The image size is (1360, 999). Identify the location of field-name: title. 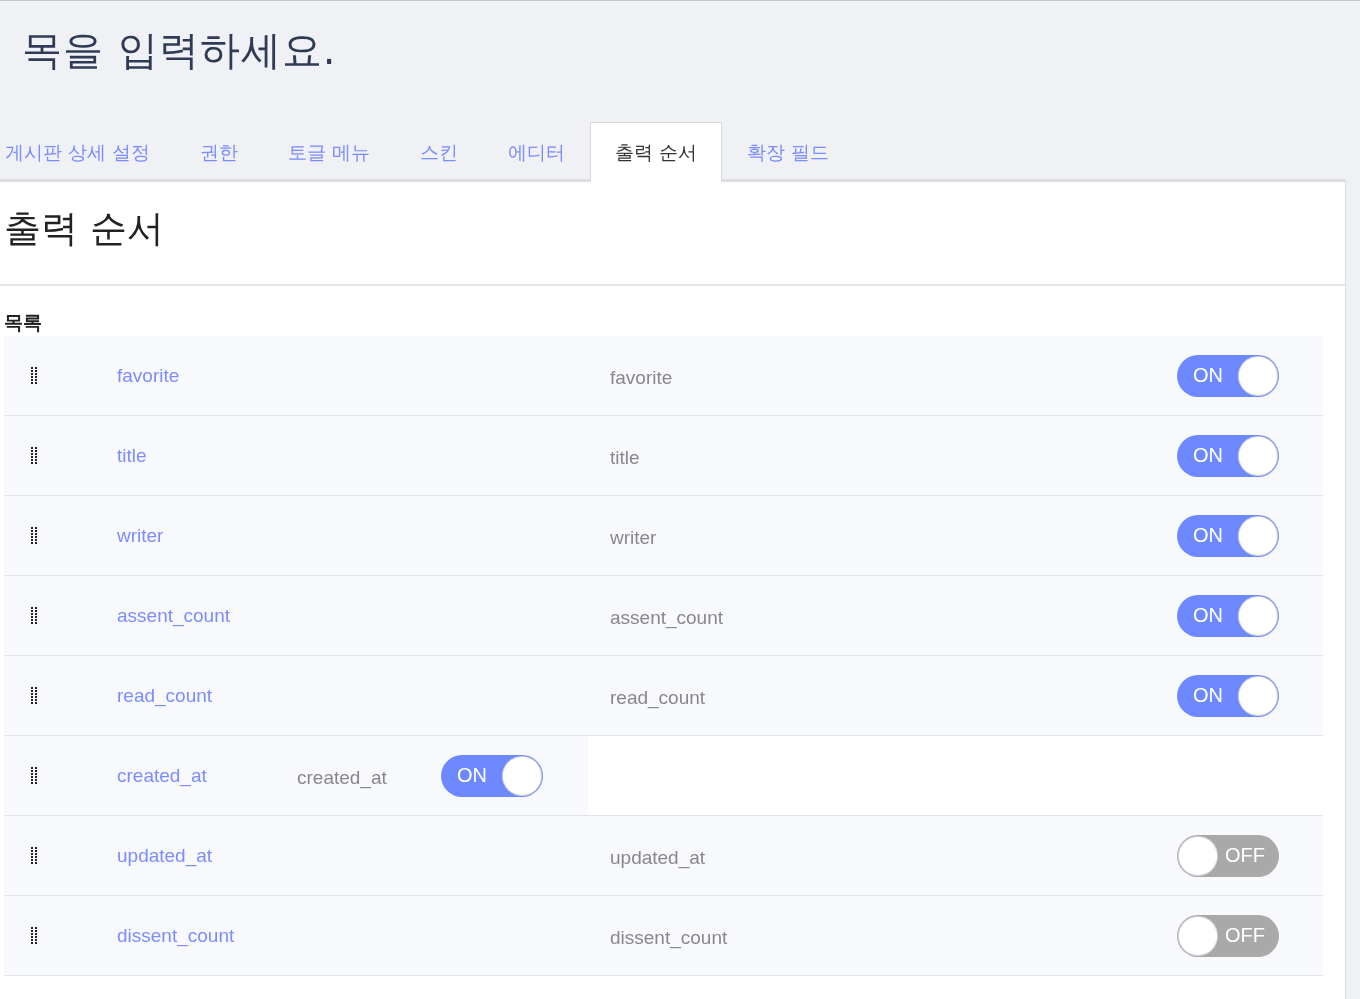
(625, 457).